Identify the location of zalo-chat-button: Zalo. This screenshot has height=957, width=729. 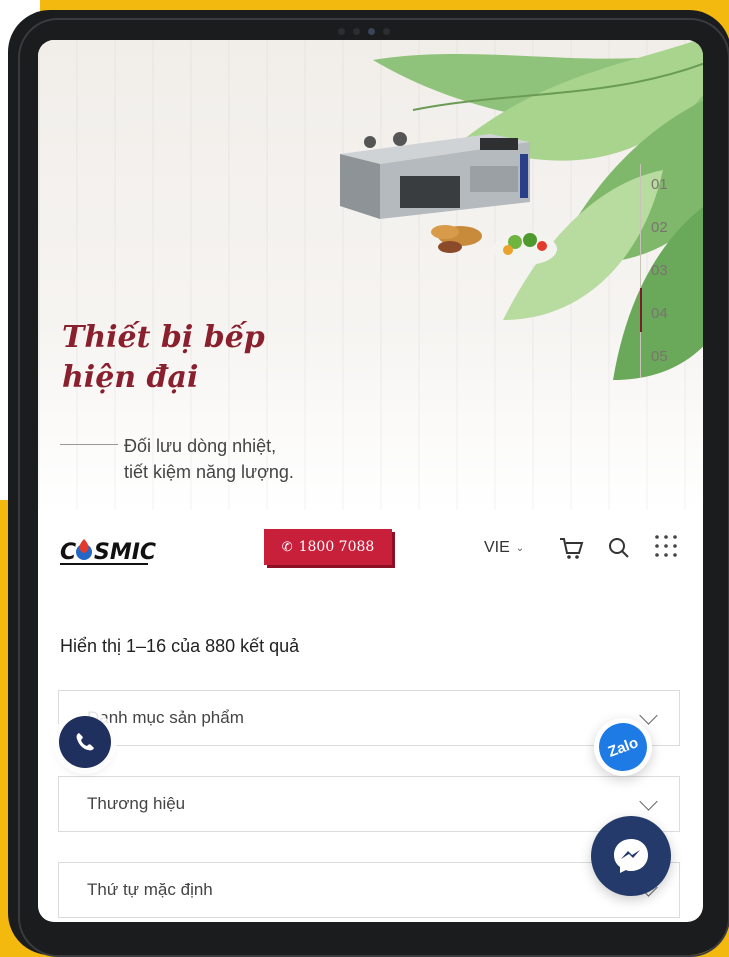
(623, 747).